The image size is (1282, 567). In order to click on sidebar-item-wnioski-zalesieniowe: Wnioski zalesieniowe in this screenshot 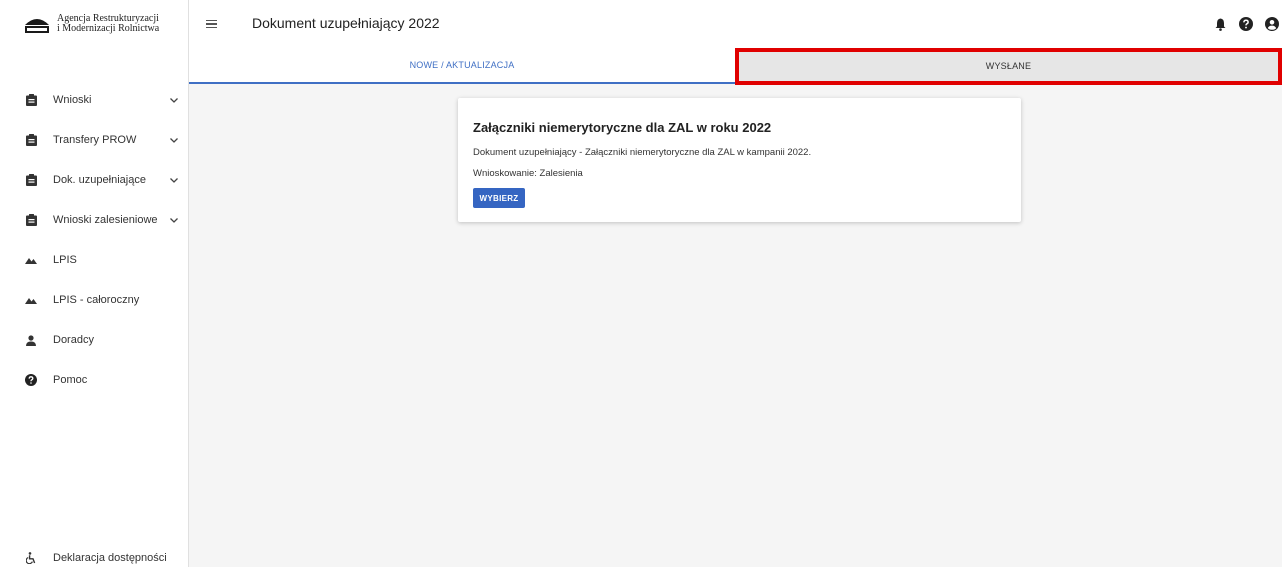, I will do `click(94, 220)`.